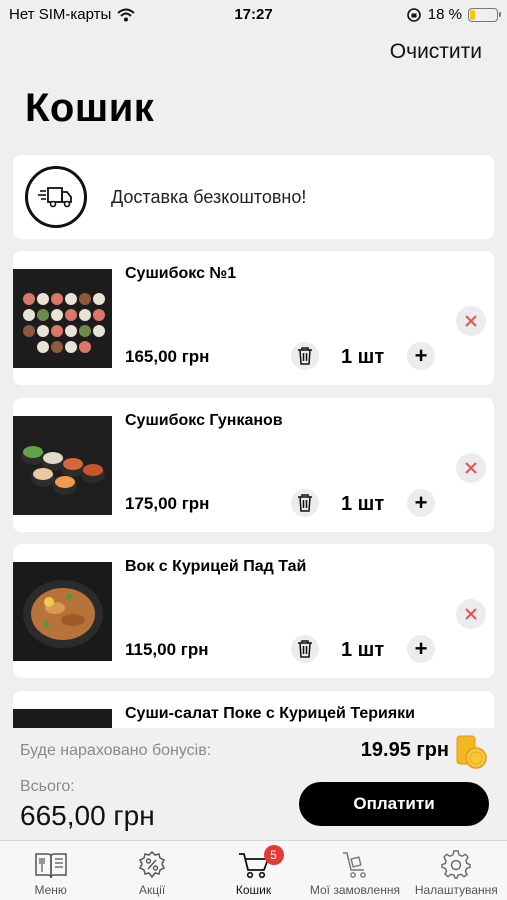 This screenshot has width=507, height=900. What do you see at coordinates (167, 503) in the screenshot?
I see `product-price: 175,00 грн` at bounding box center [167, 503].